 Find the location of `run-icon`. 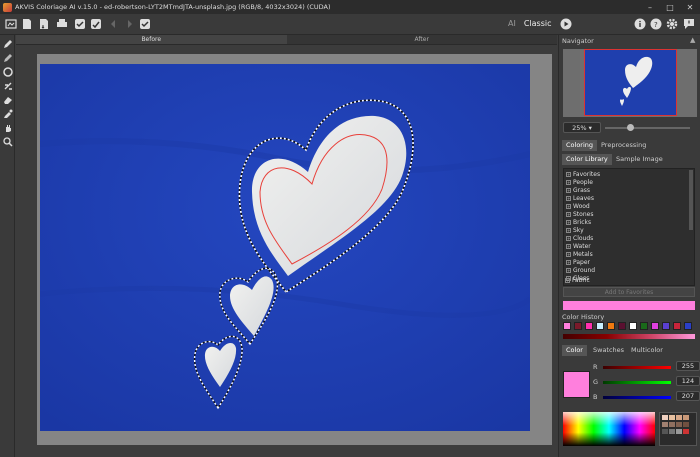

run-icon is located at coordinates (145, 24).